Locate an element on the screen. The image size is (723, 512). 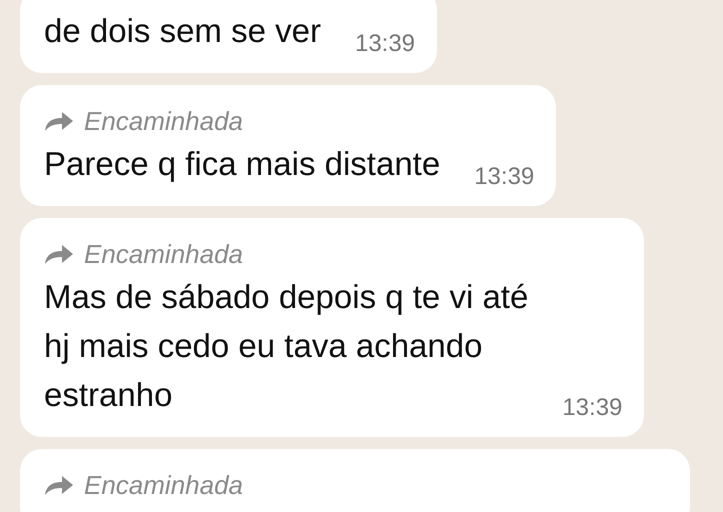
message-text: Parece q fica mais distante is located at coordinates (242, 164).